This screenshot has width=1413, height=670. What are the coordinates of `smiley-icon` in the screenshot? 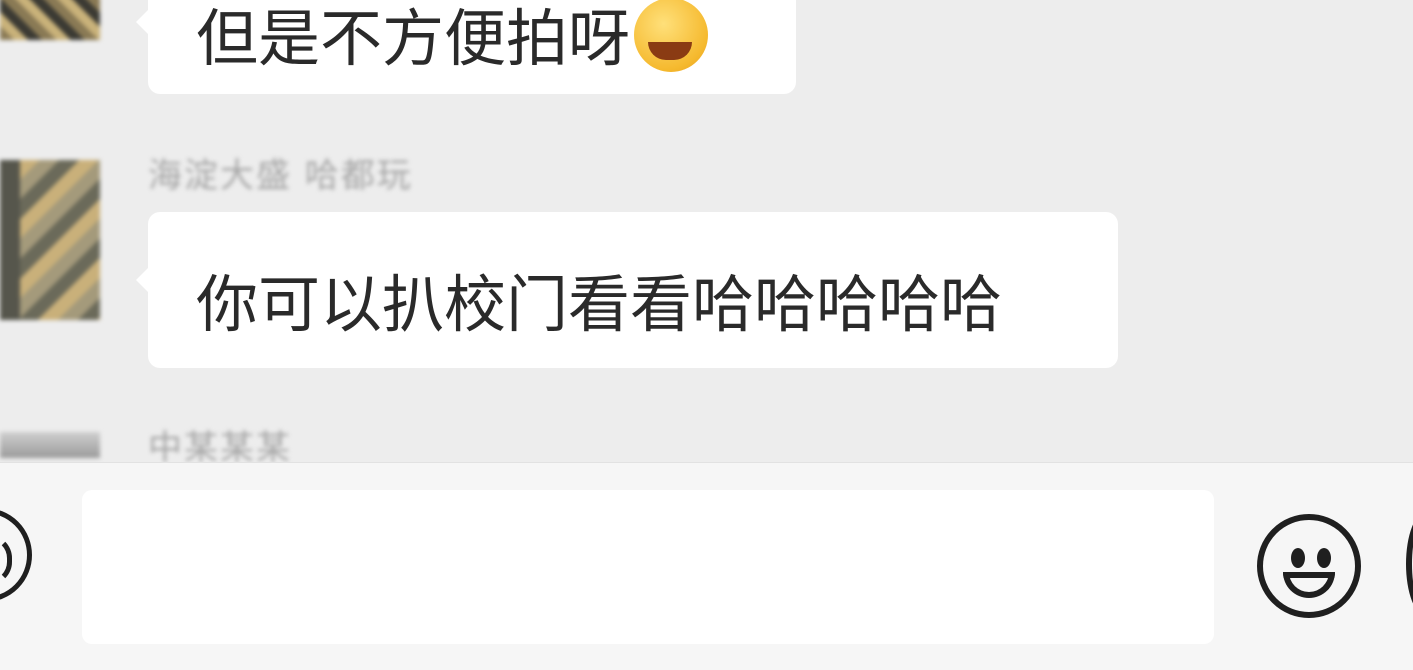 It's located at (1309, 566).